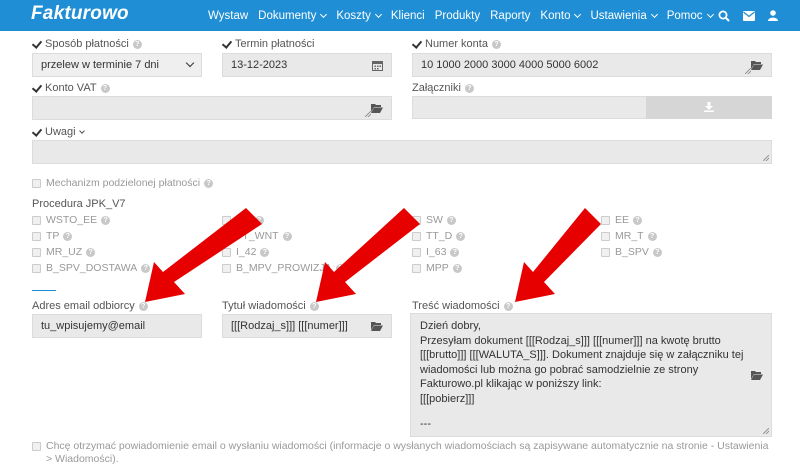 This screenshot has height=472, width=800. What do you see at coordinates (123, 183) in the screenshot?
I see `split-payment-checkbox: Mechanizm podzielonej płatności?` at bounding box center [123, 183].